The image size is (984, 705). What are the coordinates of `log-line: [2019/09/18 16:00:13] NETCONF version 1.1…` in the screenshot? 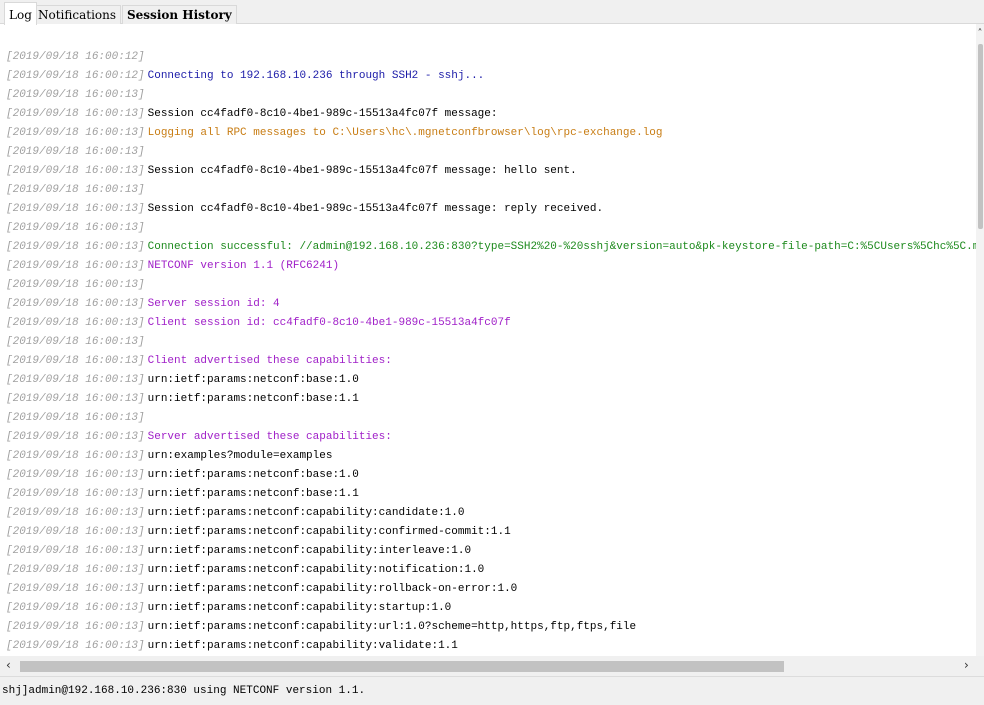 It's located at (490, 266).